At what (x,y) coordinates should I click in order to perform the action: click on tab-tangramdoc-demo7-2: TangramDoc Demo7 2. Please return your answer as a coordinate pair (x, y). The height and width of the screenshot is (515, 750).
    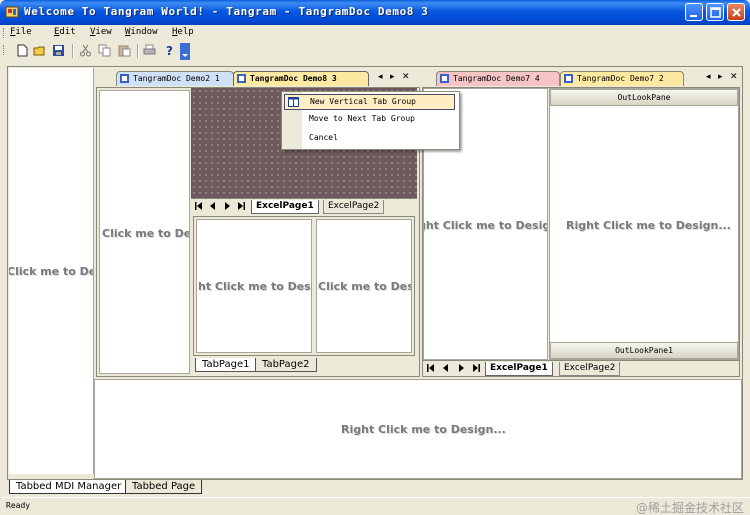
    Looking at the image, I should click on (622, 78).